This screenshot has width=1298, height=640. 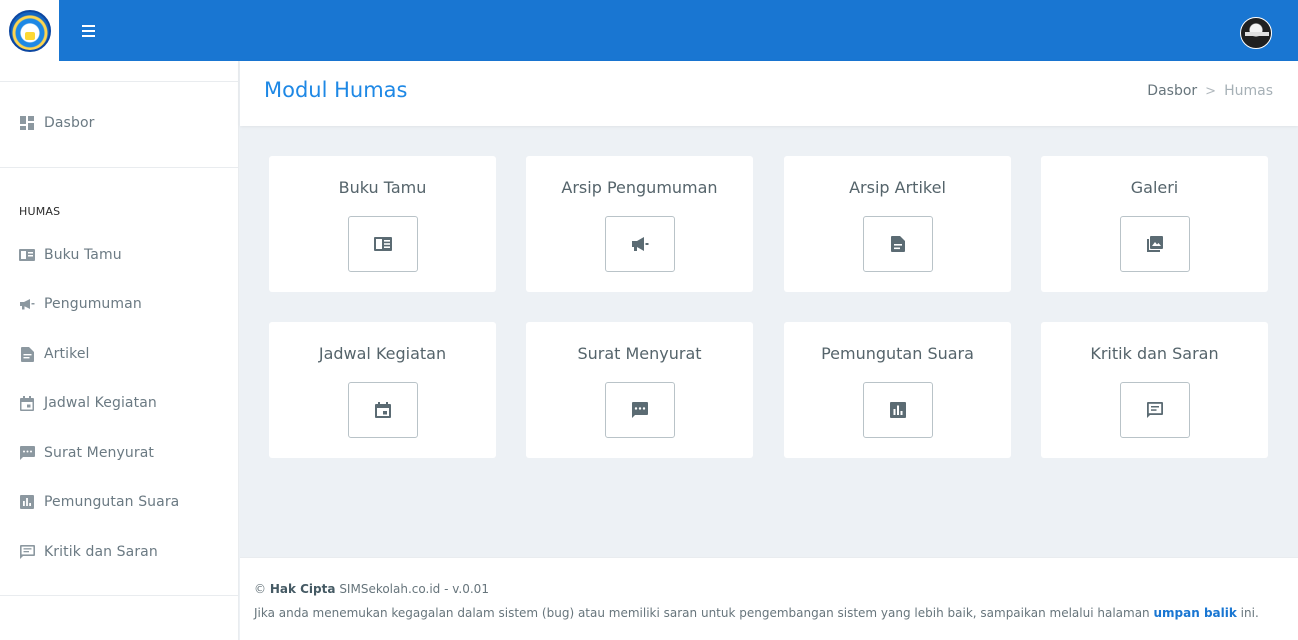 I want to click on card-pemungutan-suara: Pemungutan Suara, so click(x=897, y=390).